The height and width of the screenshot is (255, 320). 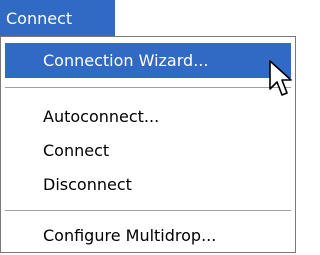 I want to click on menu-item-disconnect: Disconnect, so click(x=148, y=184).